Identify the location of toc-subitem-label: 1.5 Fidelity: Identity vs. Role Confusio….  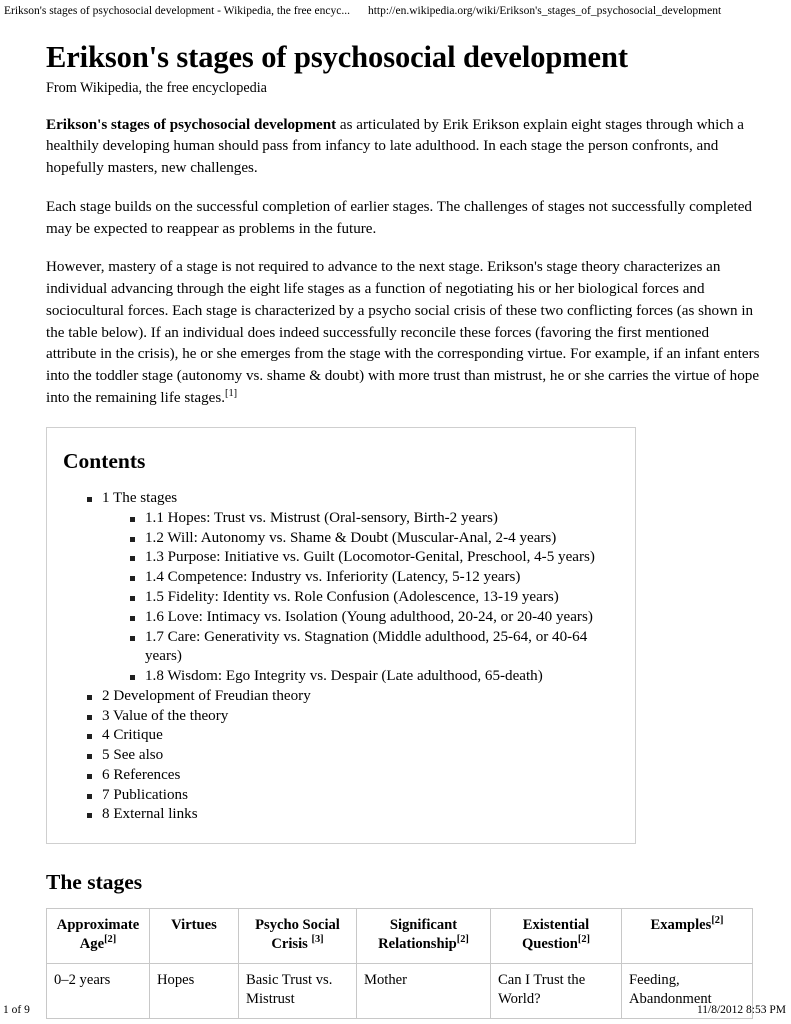
(352, 597).